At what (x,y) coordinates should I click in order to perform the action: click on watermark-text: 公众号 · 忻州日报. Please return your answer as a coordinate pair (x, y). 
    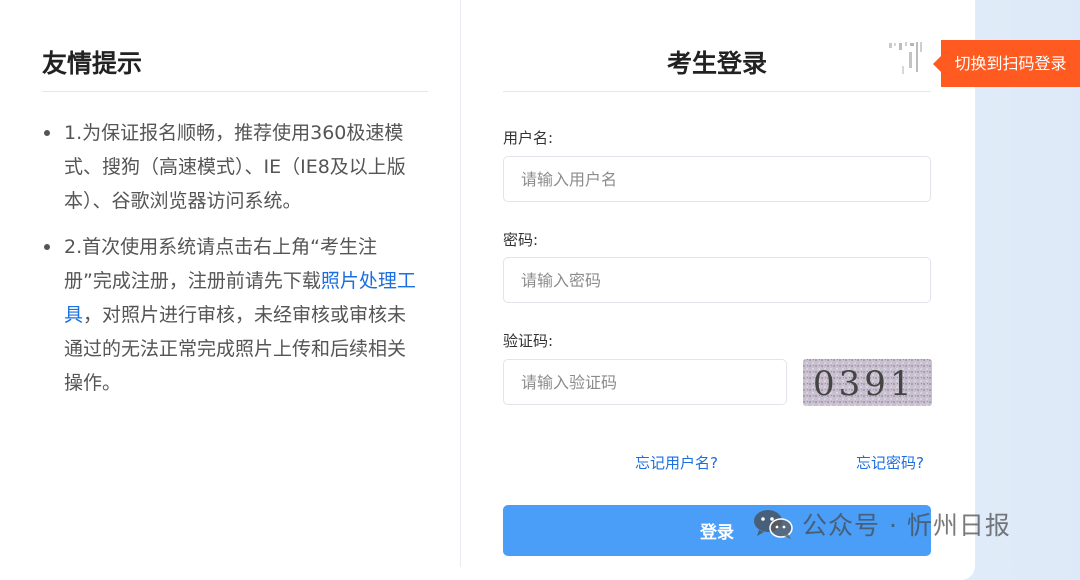
    Looking at the image, I should click on (906, 525).